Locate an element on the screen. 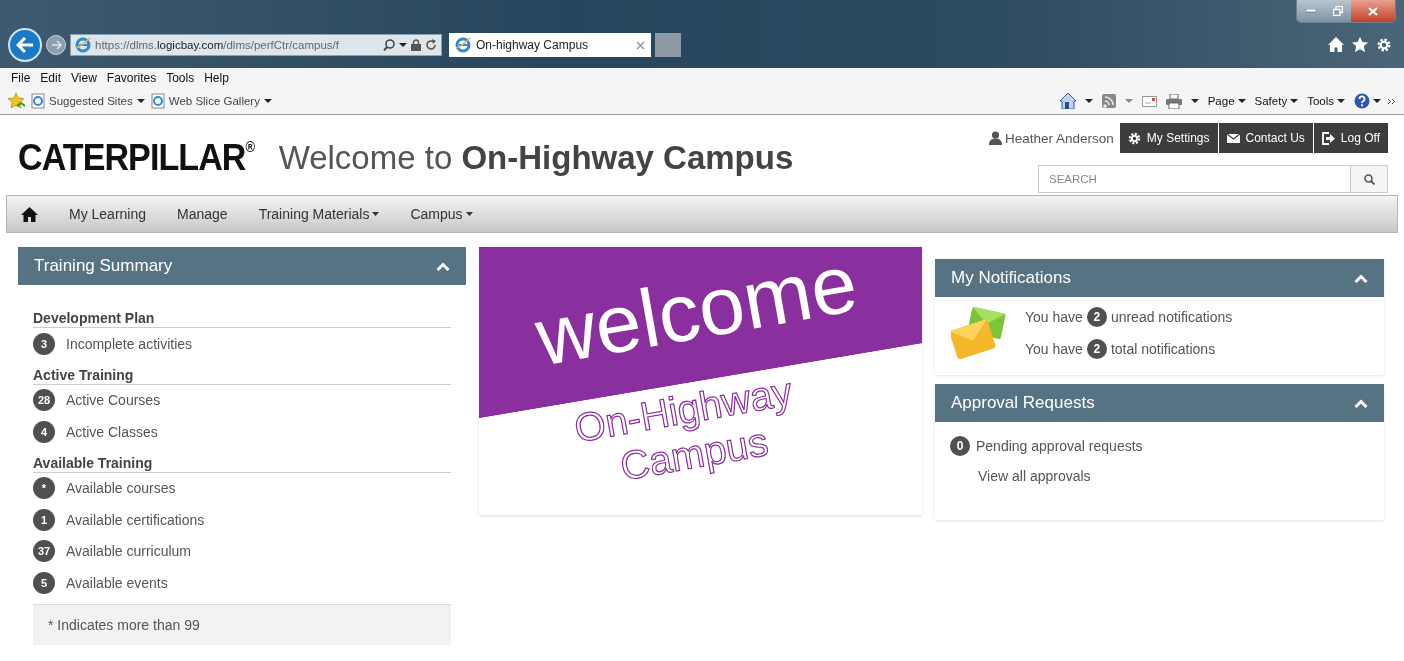  notification-text: You have is located at coordinates (1054, 317).